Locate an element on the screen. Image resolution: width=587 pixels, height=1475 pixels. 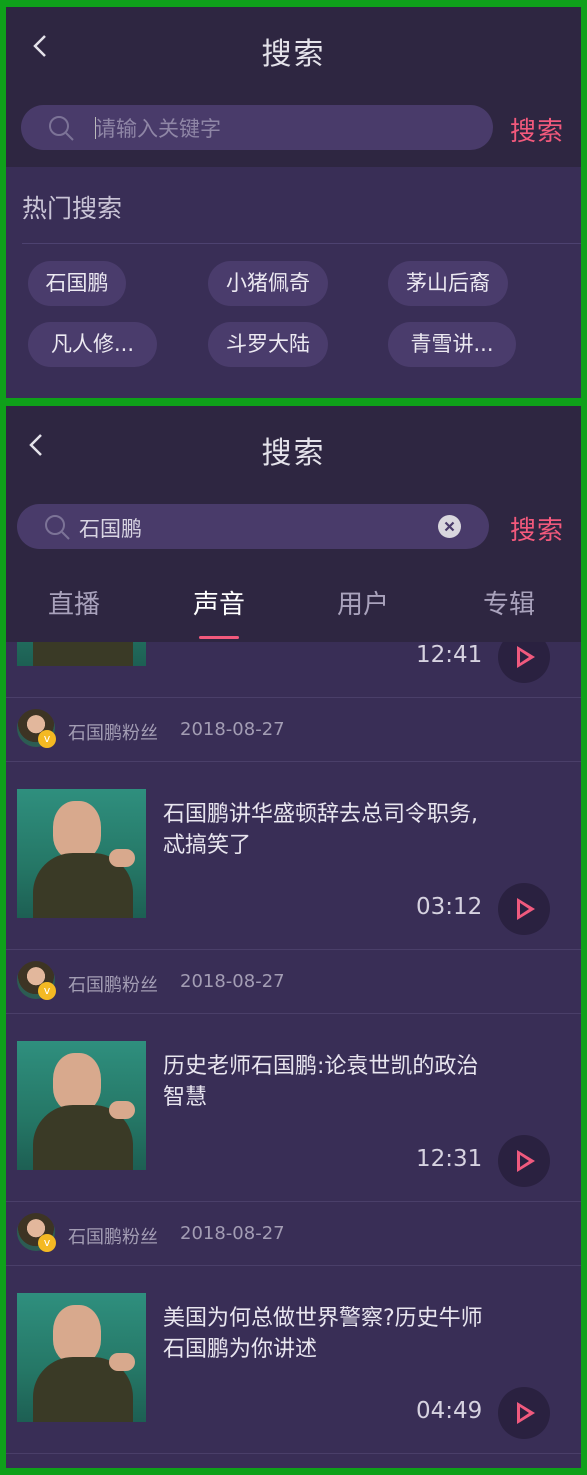
active-tab-indicator is located at coordinates (219, 637).